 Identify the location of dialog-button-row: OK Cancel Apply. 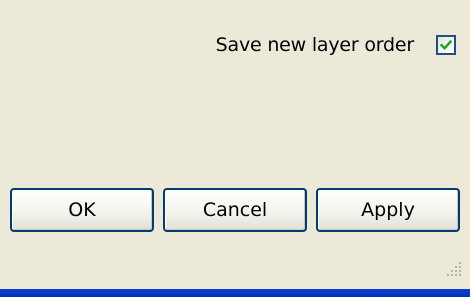
(235, 210).